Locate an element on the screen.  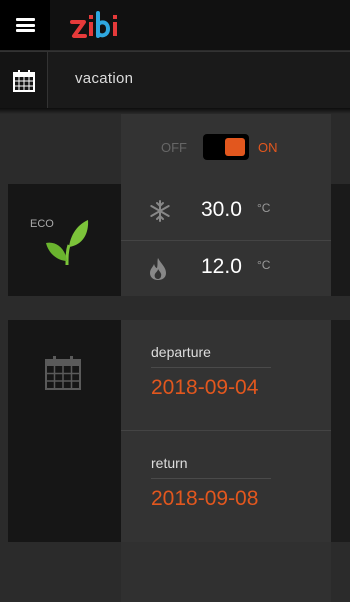
hamburger-icon is located at coordinates (25, 25).